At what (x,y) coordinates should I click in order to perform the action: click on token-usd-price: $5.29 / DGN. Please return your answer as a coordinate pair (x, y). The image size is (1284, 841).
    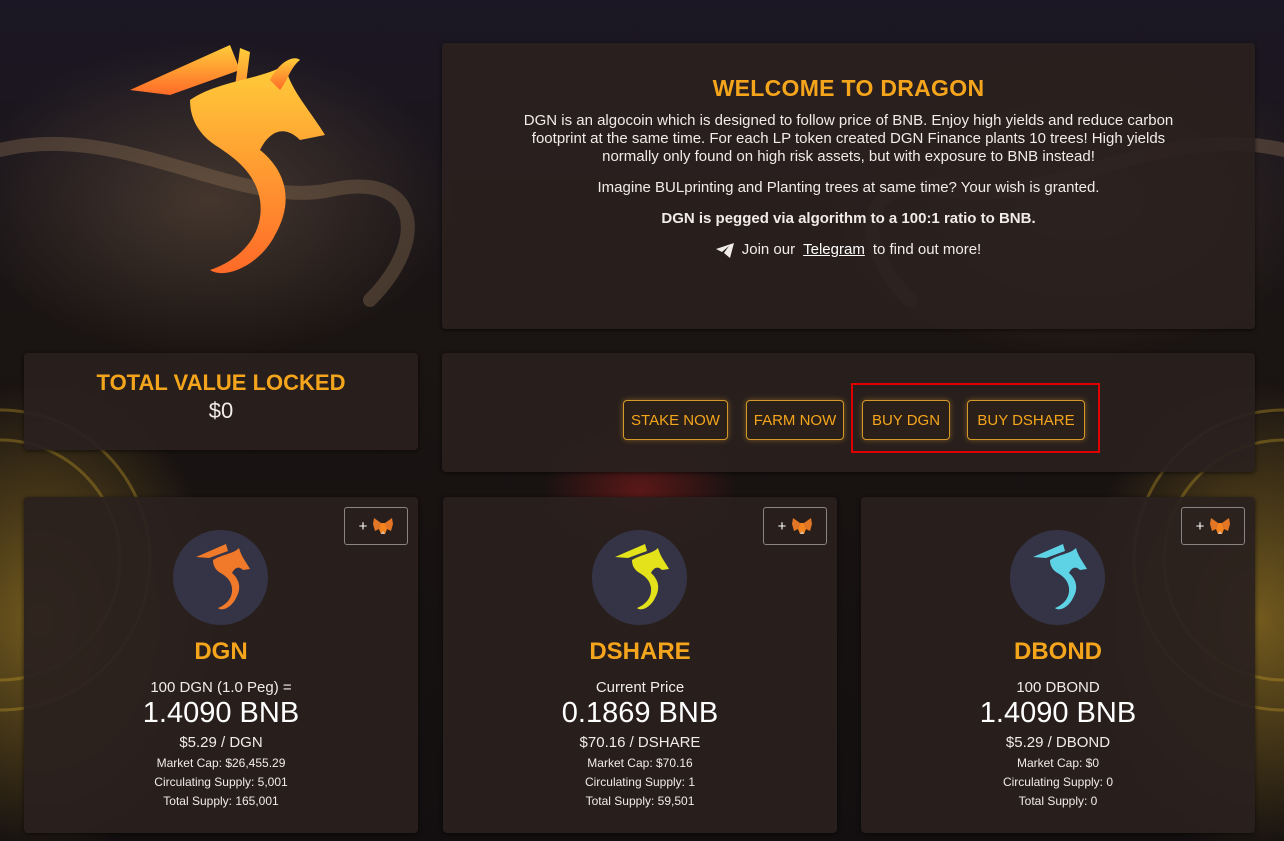
    Looking at the image, I should click on (221, 742).